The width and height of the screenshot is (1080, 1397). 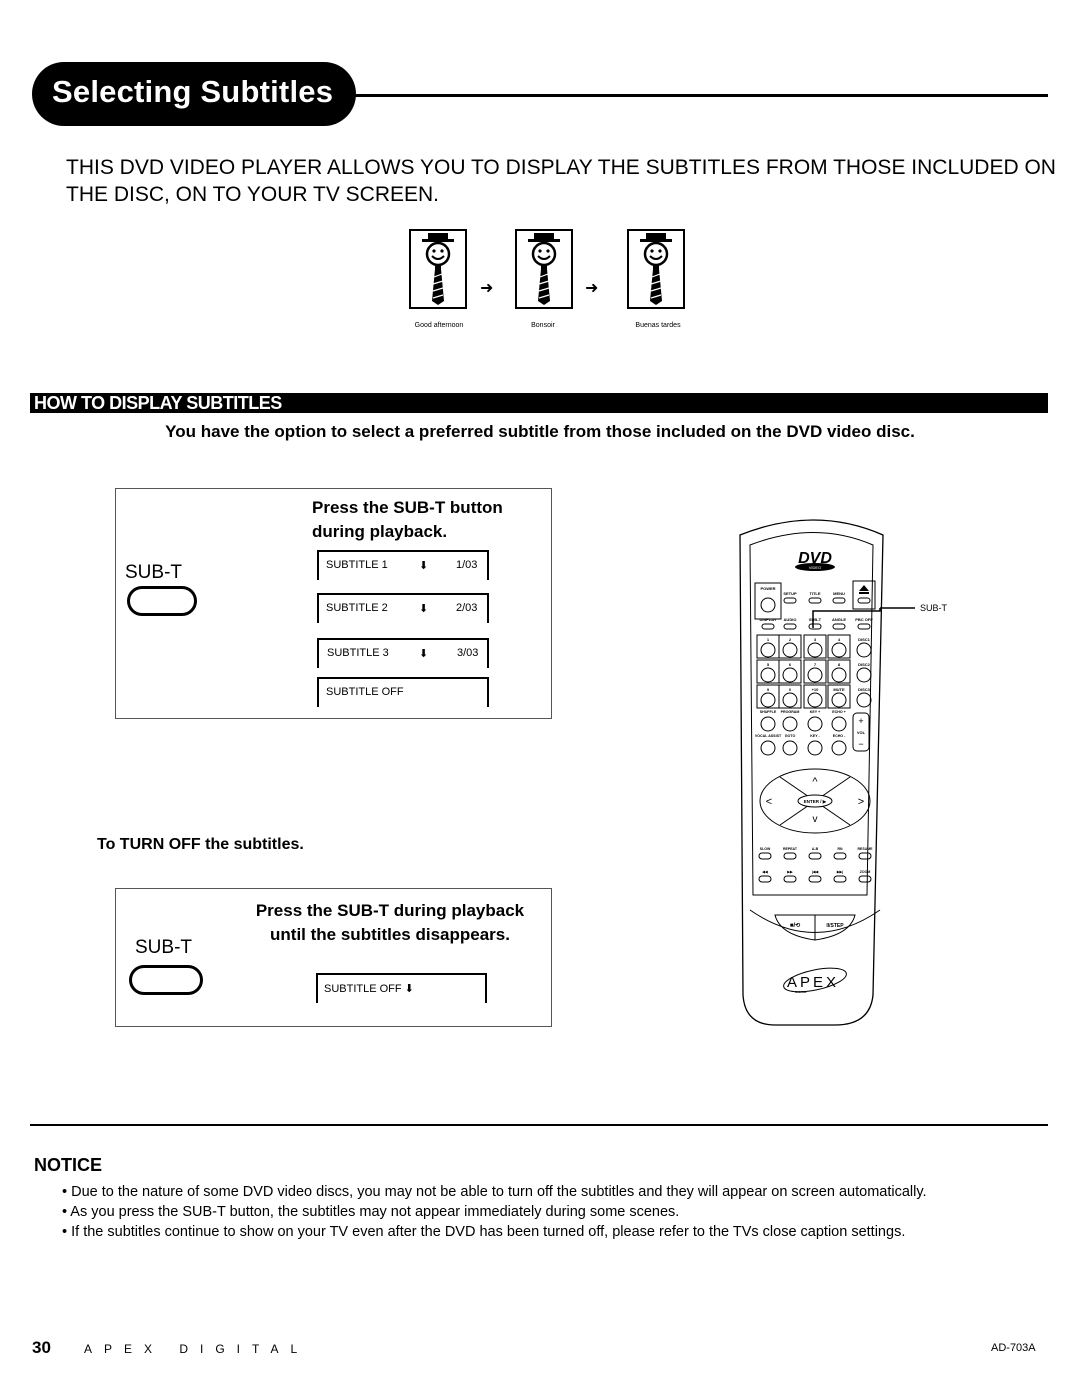 I want to click on section-heading: HOW TO DISPLAY SUBTITLES, so click(x=158, y=403).